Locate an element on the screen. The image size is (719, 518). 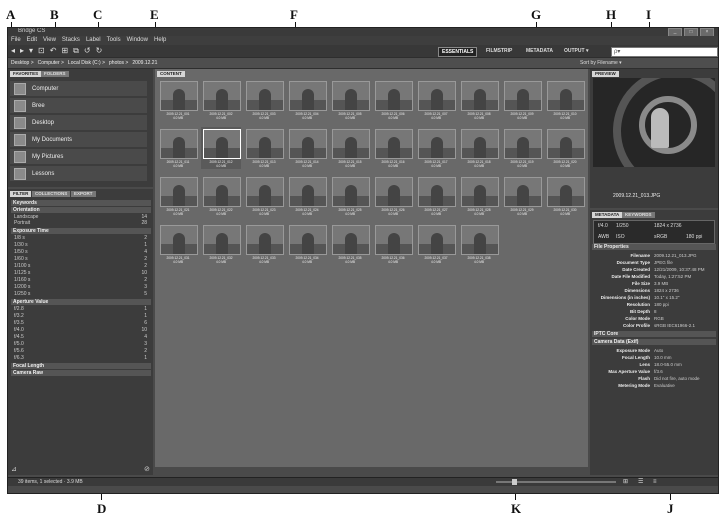
filter-row: f/6.3 1 is located at coordinates (81, 358).